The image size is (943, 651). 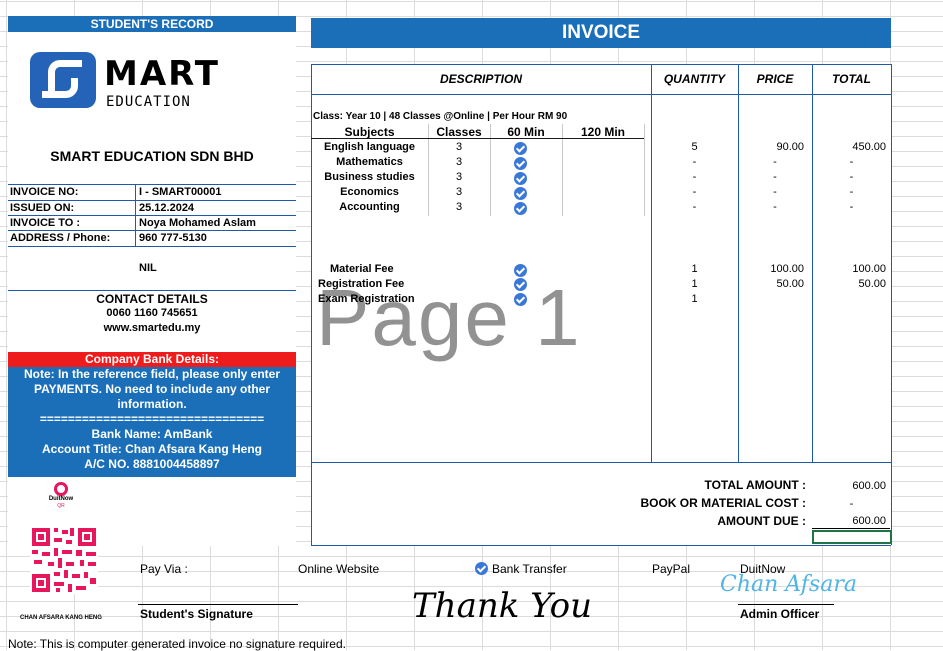 I want to click on contact-title: CONTACT DETAILS, so click(x=152, y=299).